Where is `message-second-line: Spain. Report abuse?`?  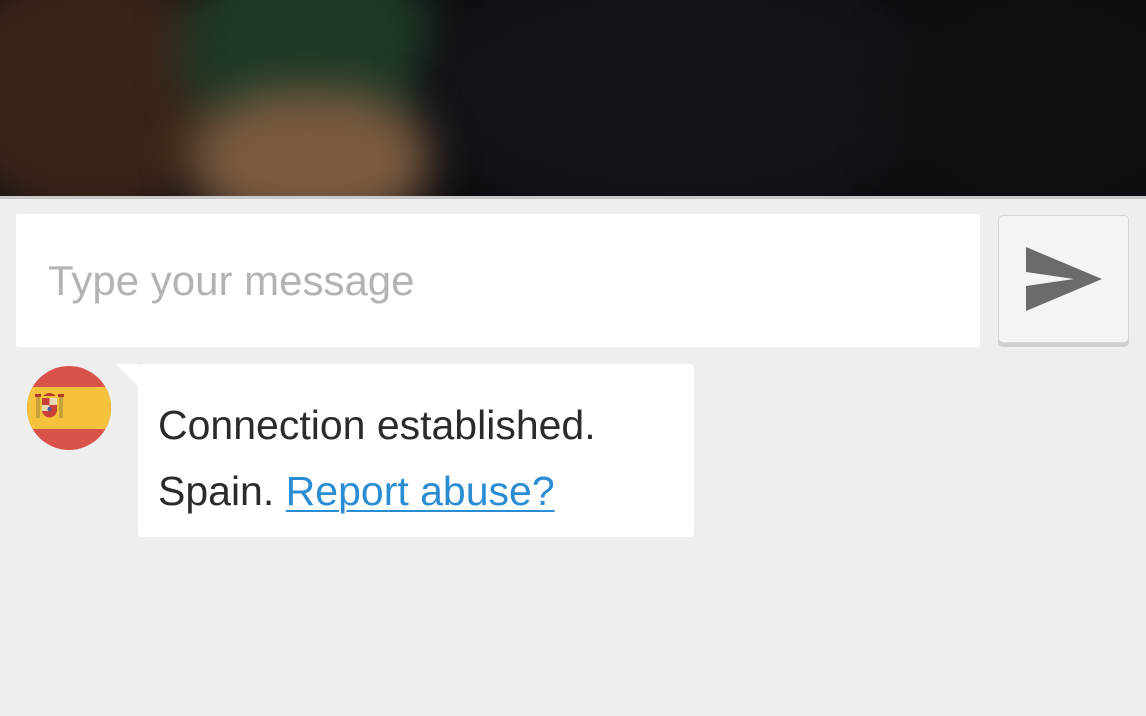 message-second-line: Spain. Report abuse? is located at coordinates (416, 491).